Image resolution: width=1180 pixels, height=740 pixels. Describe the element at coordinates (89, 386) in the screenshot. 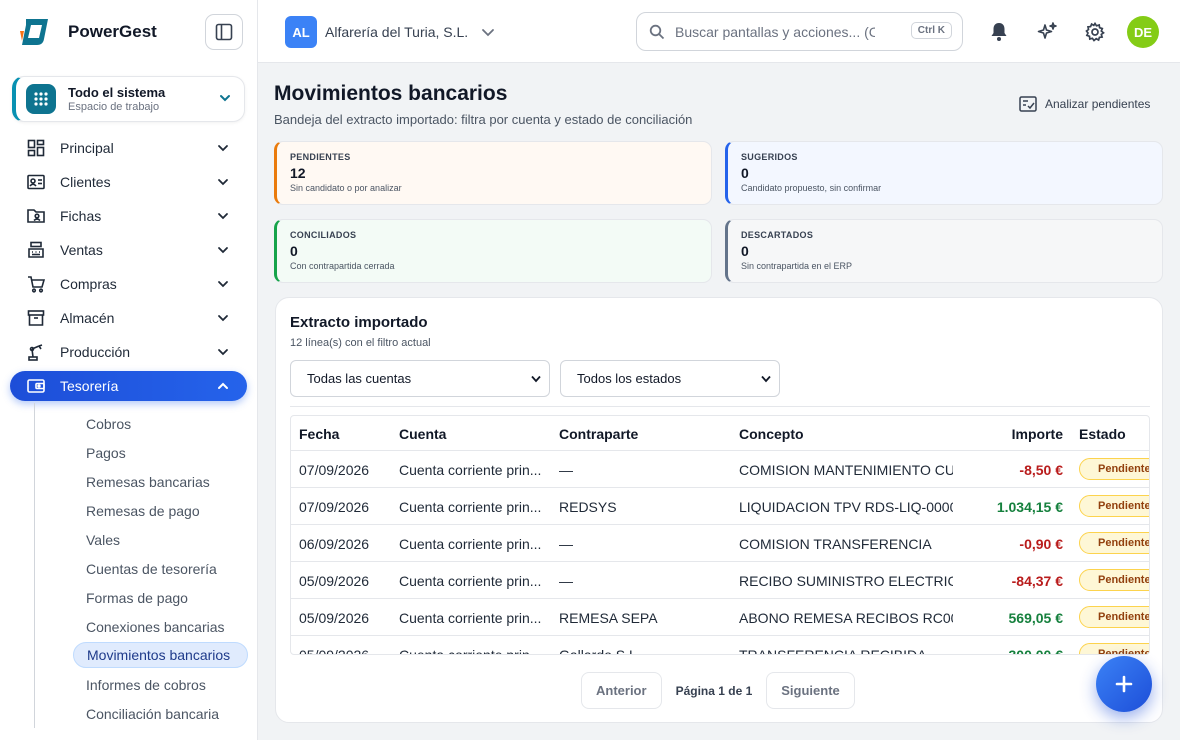

I see `nav-label: Tesorería` at that location.